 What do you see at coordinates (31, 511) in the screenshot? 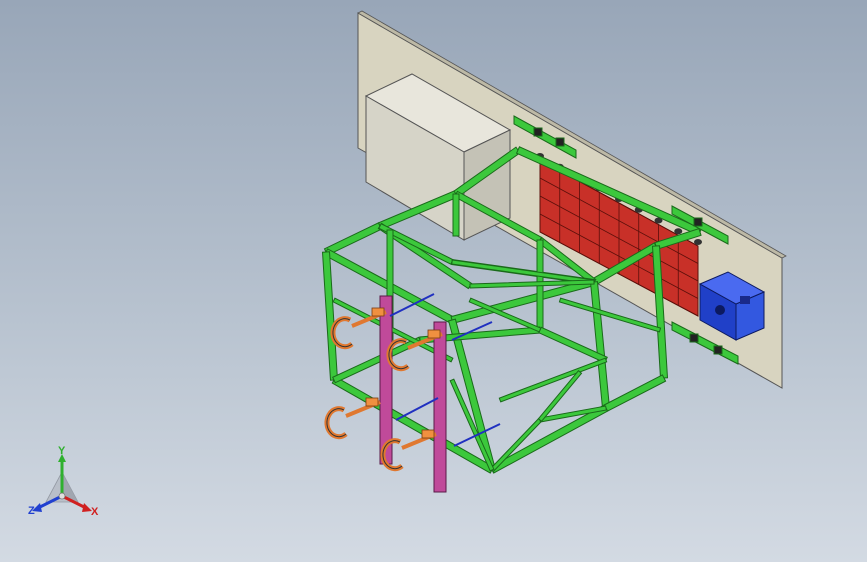
I see `axis-z-label: Z` at bounding box center [31, 511].